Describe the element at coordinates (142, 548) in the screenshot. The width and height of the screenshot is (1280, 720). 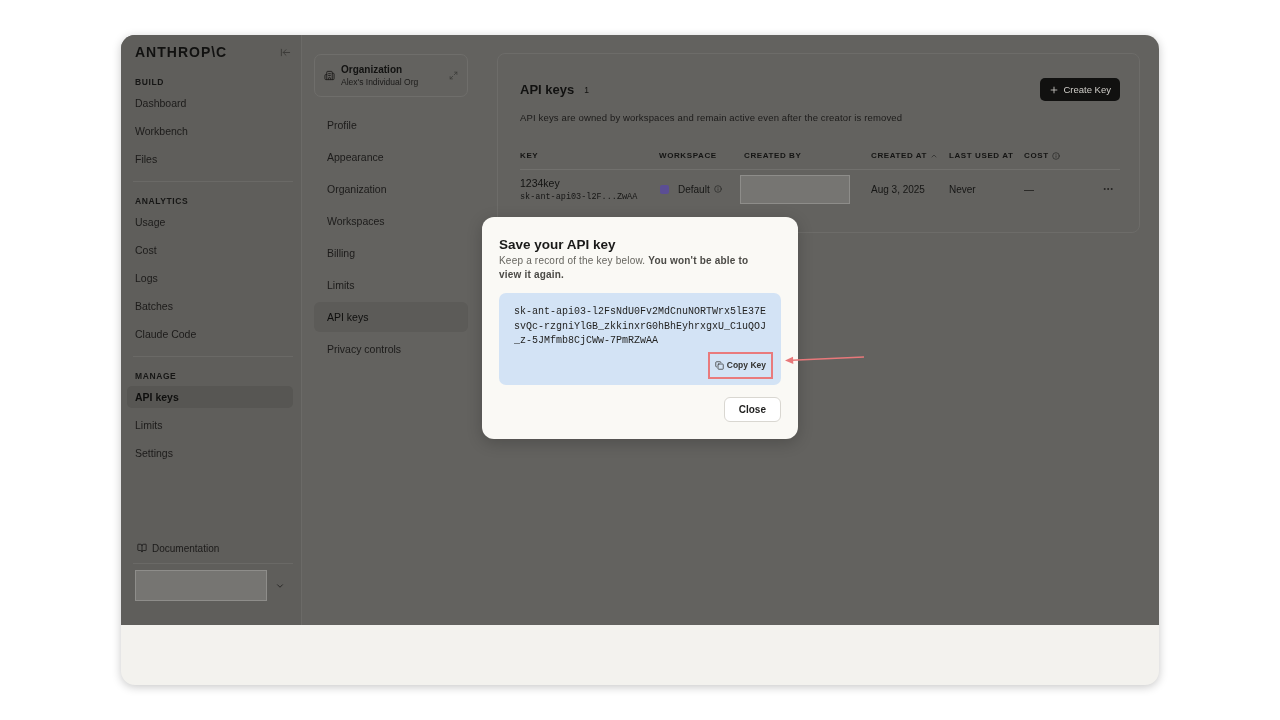
I see `book-icon` at that location.